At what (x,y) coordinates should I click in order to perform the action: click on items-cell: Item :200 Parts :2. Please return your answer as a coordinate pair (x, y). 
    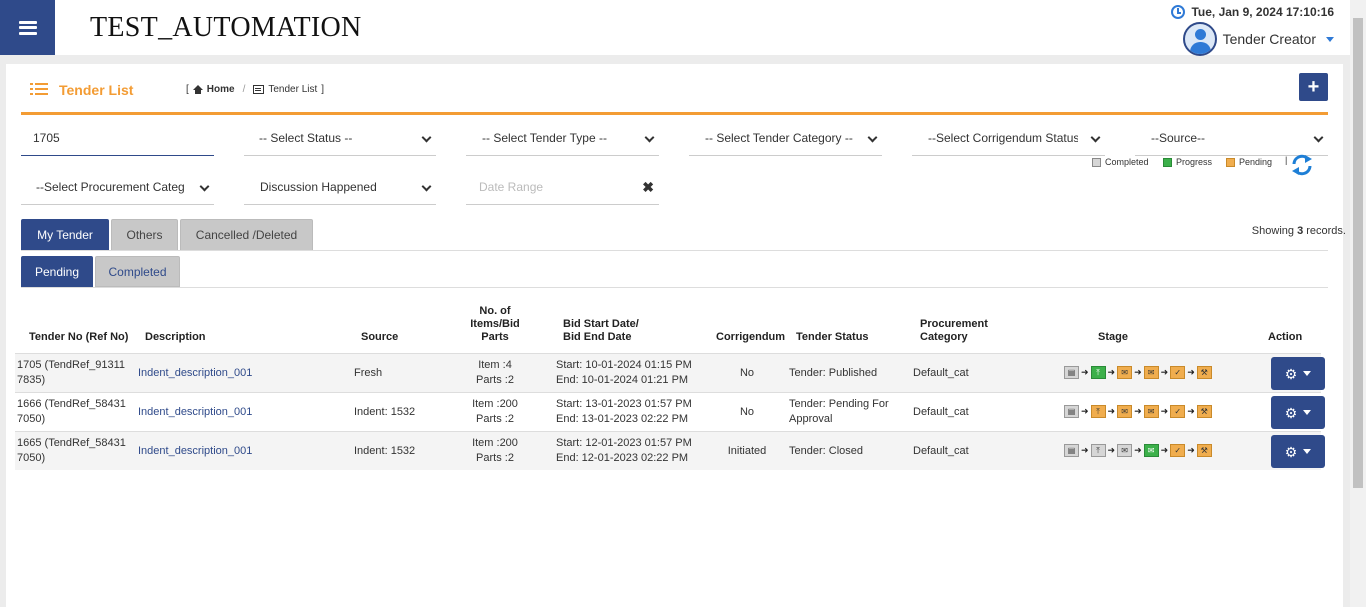
    Looking at the image, I should click on (495, 411).